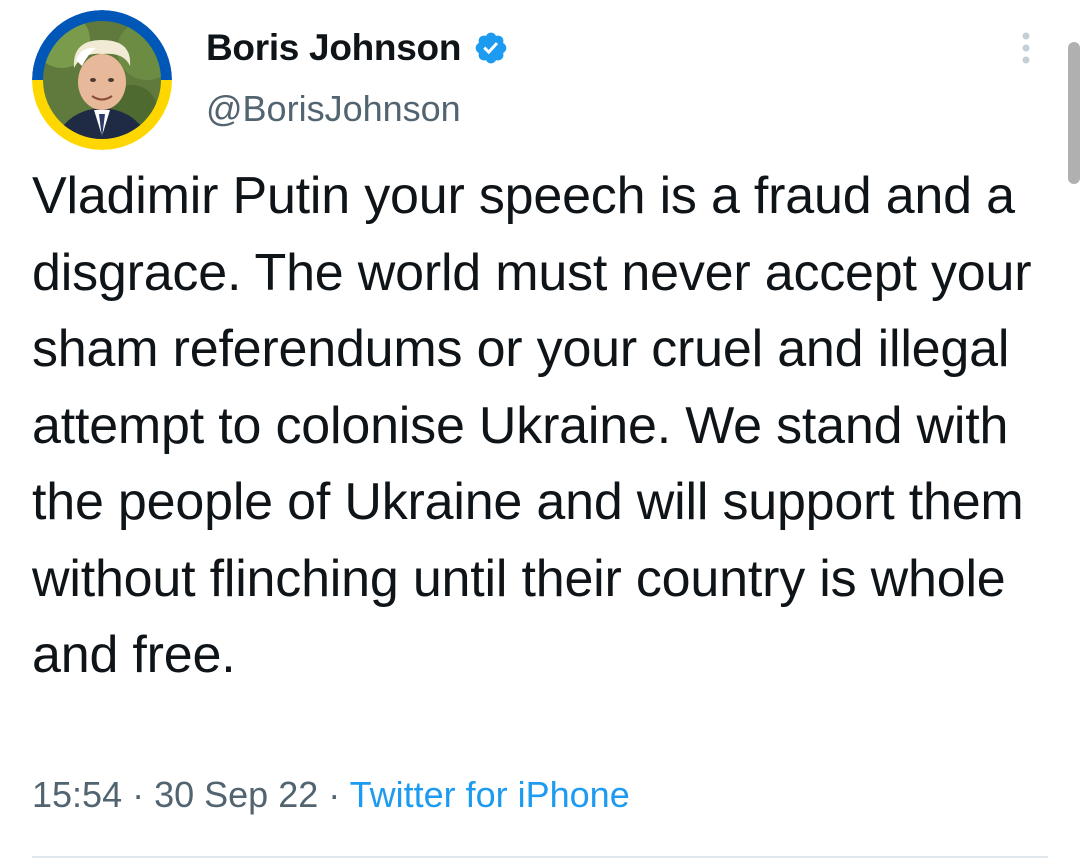 The height and width of the screenshot is (868, 1080). Describe the element at coordinates (540, 857) in the screenshot. I see `divider` at that location.